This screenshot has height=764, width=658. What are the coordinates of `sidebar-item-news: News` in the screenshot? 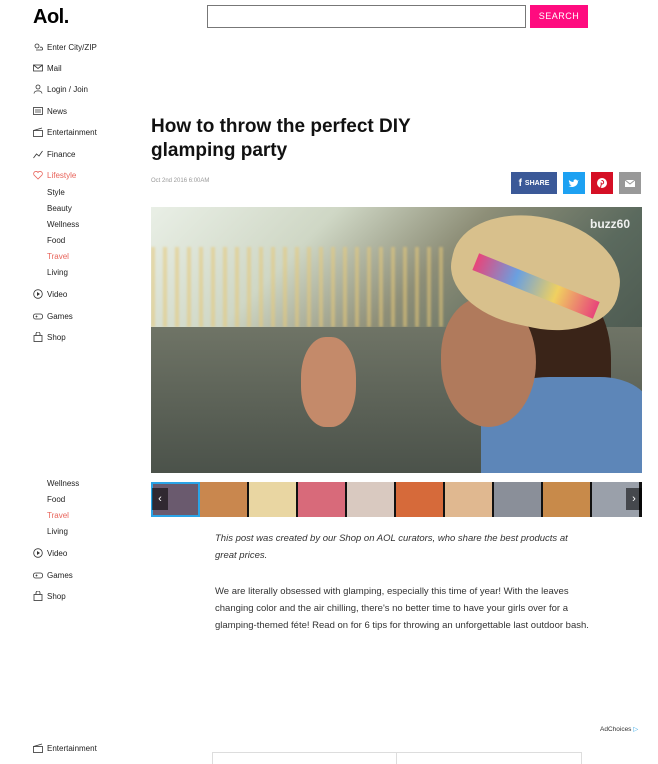 It's located at (87, 111).